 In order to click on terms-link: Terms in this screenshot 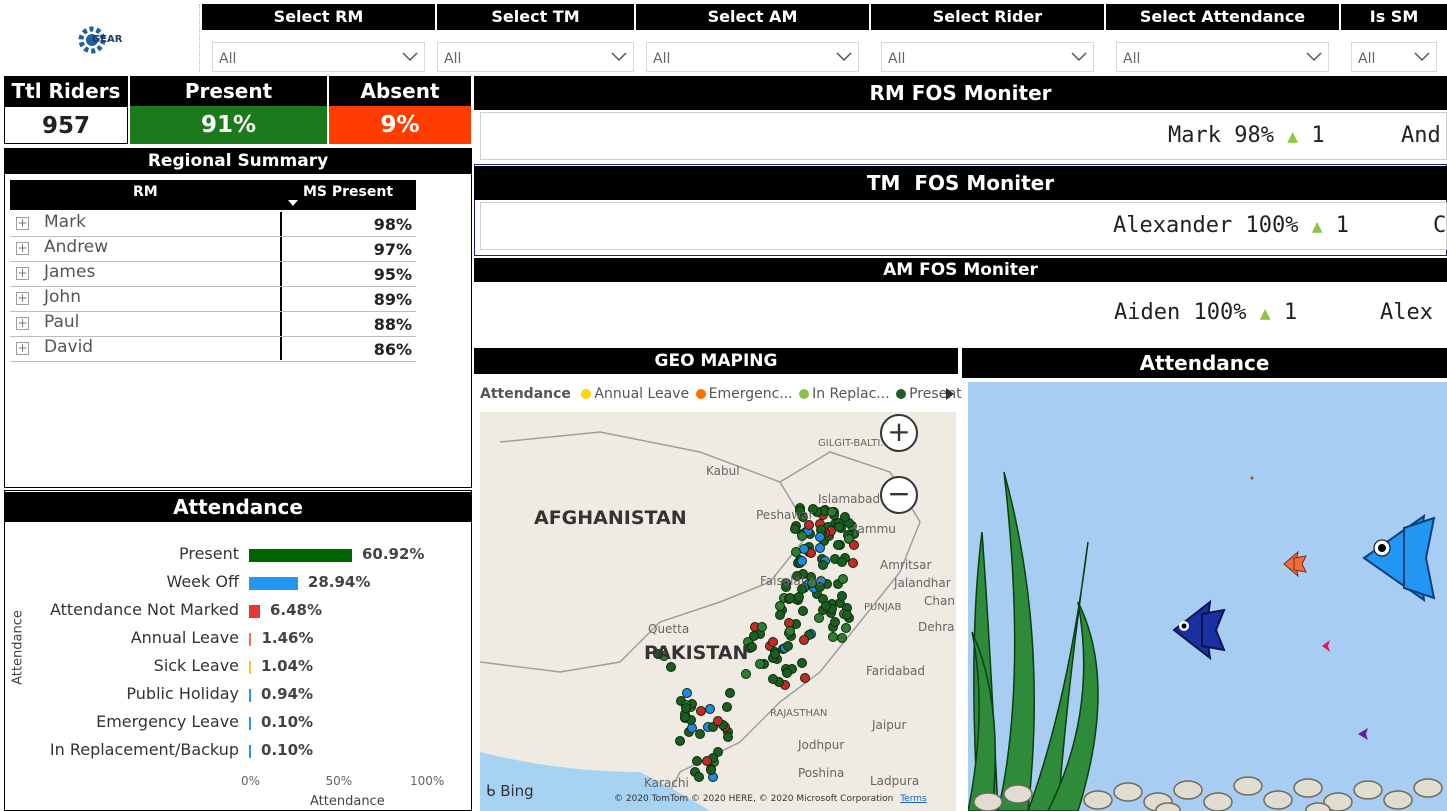, I will do `click(913, 799)`.